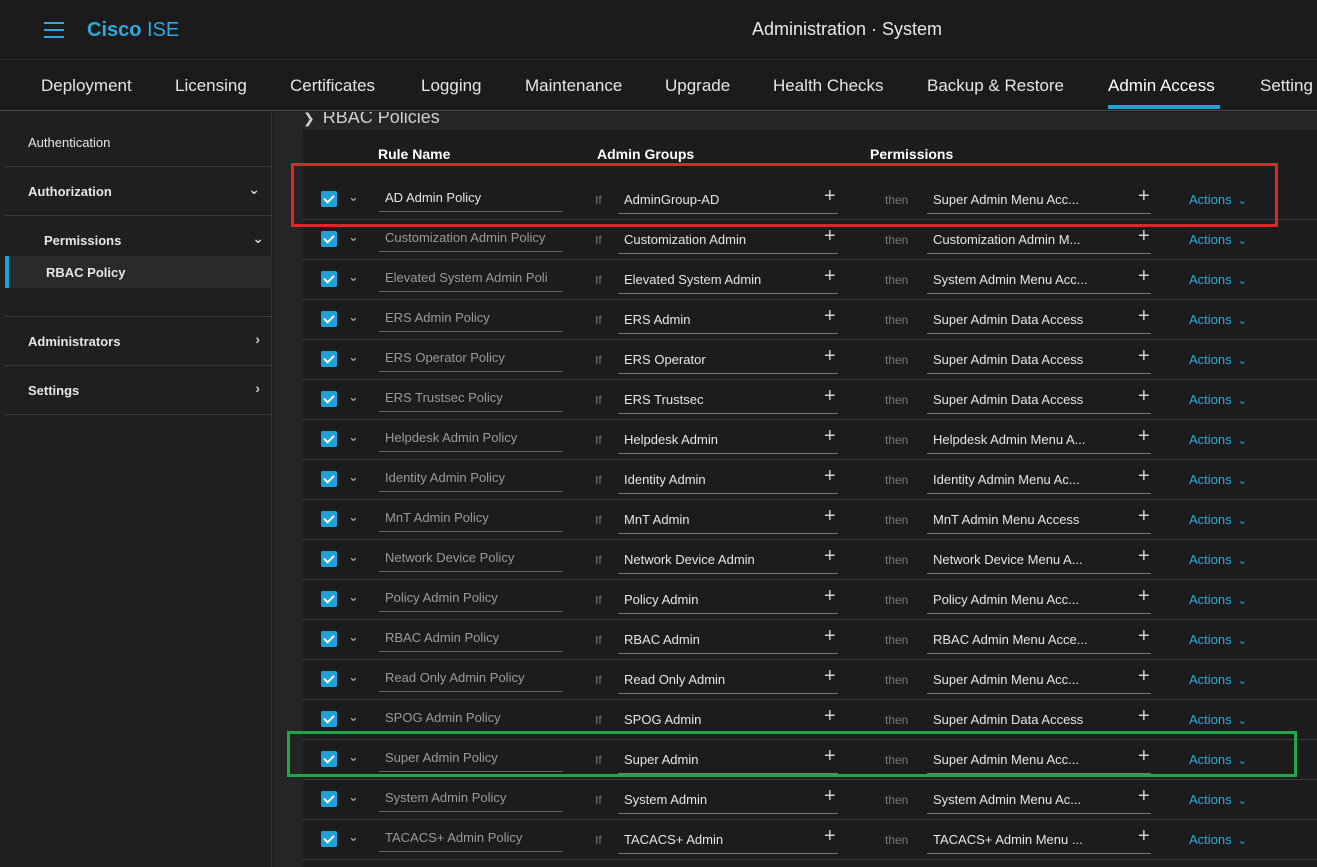  Describe the element at coordinates (728, 841) in the screenshot. I see `admin-group-select: TACACS+ Admin` at that location.